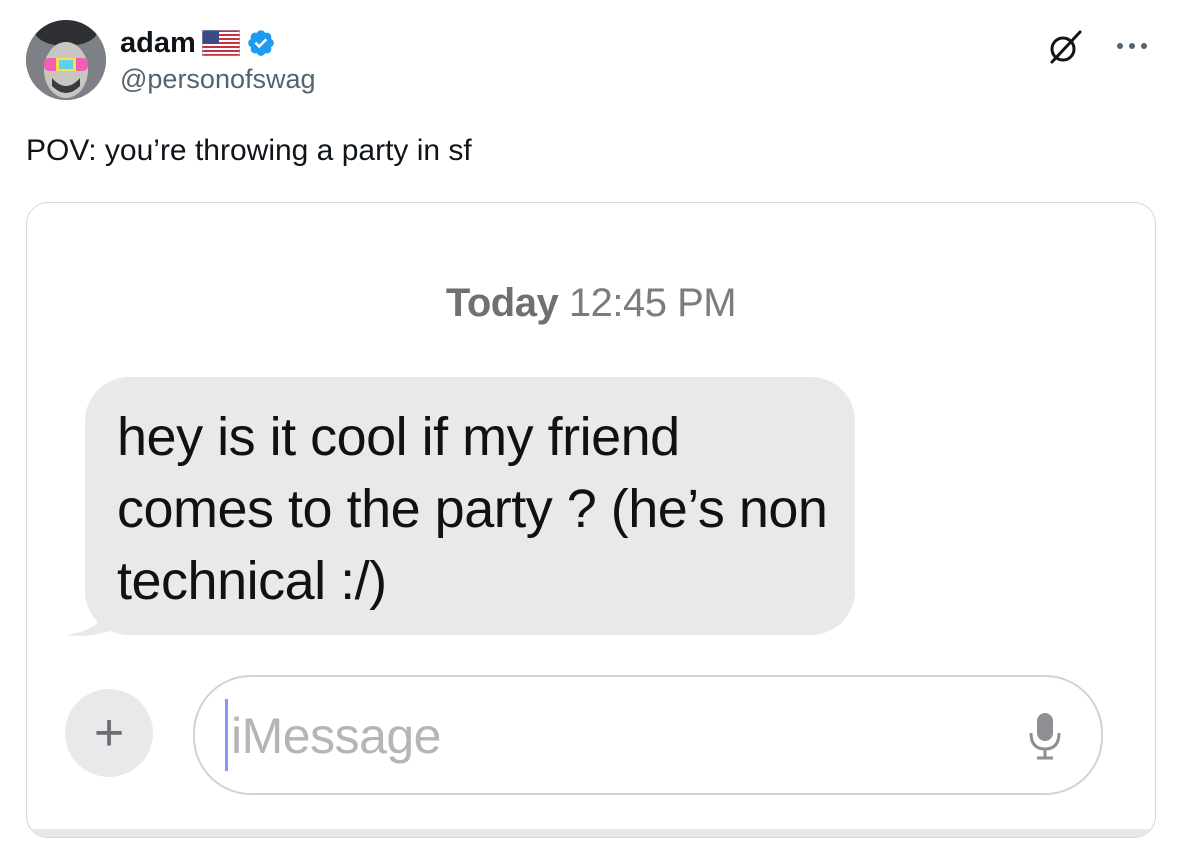 The width and height of the screenshot is (1178, 864). I want to click on tweet-text: POV: you’re throwing a party in sf, so click(249, 150).